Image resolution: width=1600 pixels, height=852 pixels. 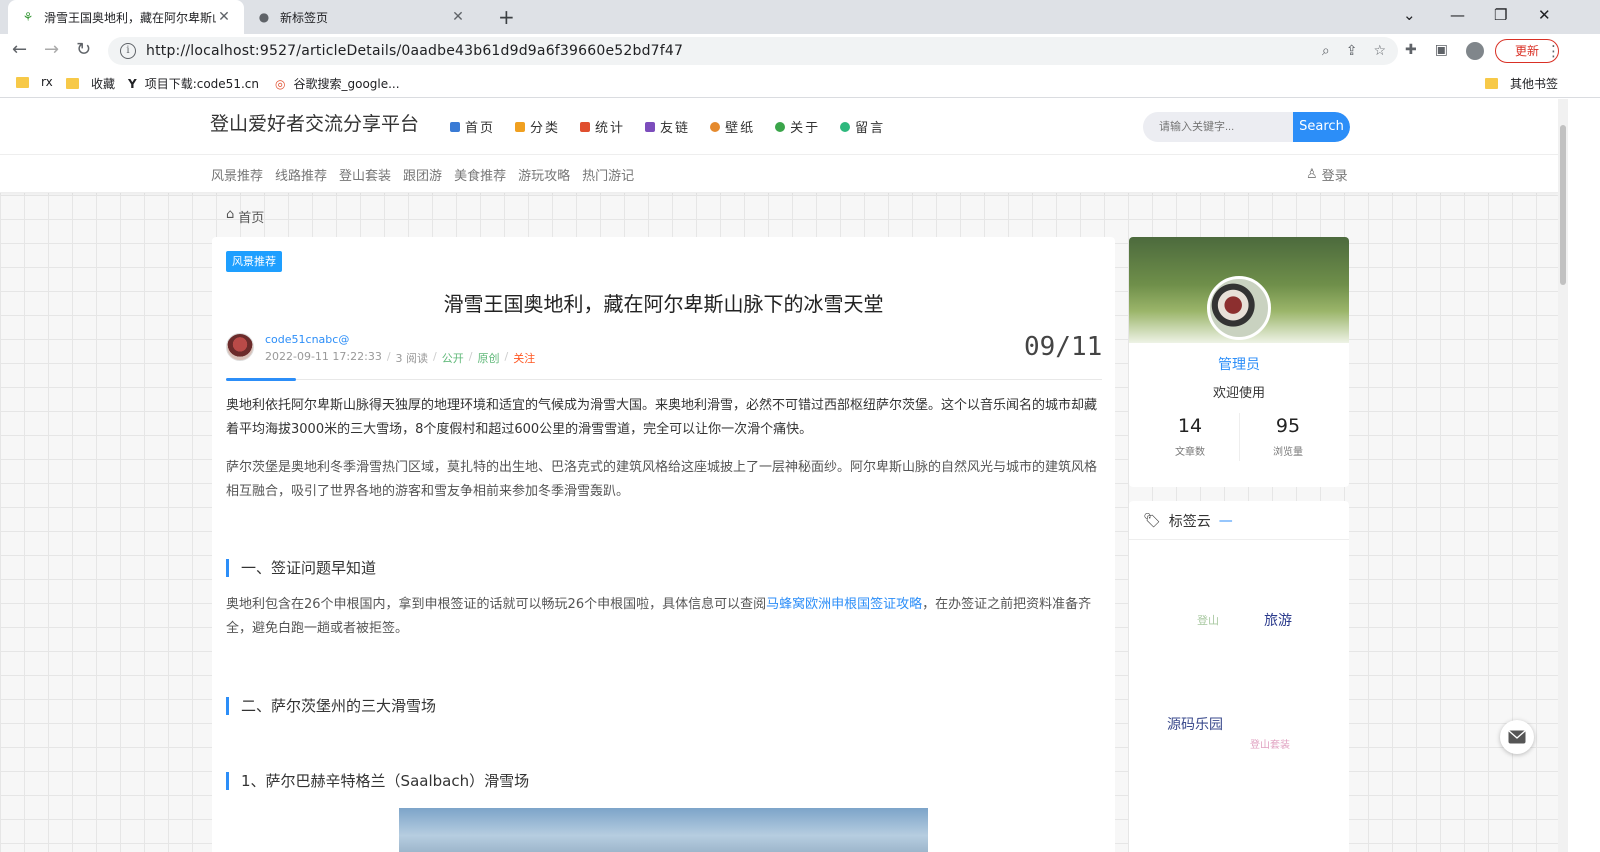 I want to click on nav-home: 首页, so click(x=472, y=126).